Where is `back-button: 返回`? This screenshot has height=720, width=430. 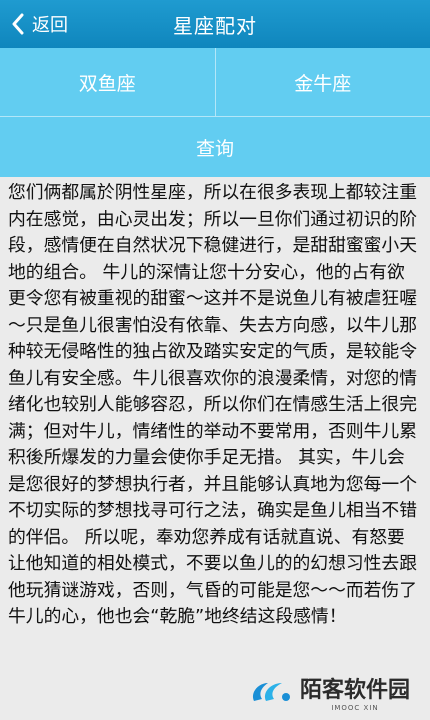 back-button: 返回 is located at coordinates (38, 24).